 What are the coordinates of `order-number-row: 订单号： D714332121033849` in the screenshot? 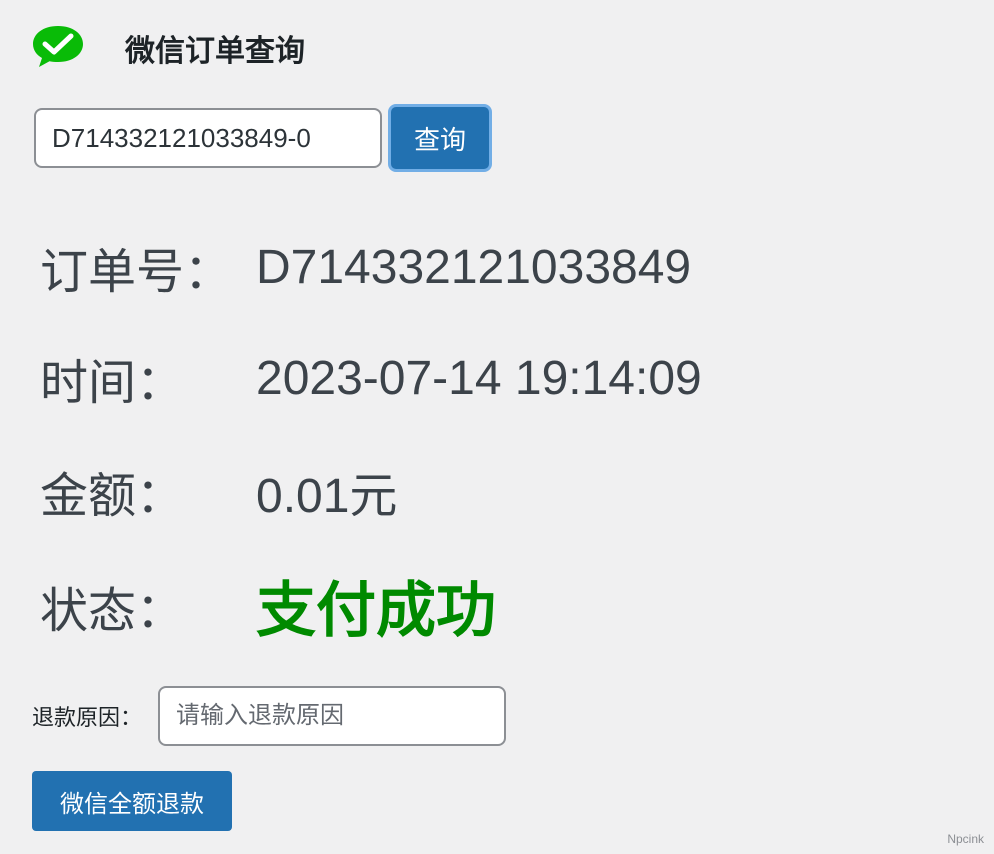 It's located at (365, 267).